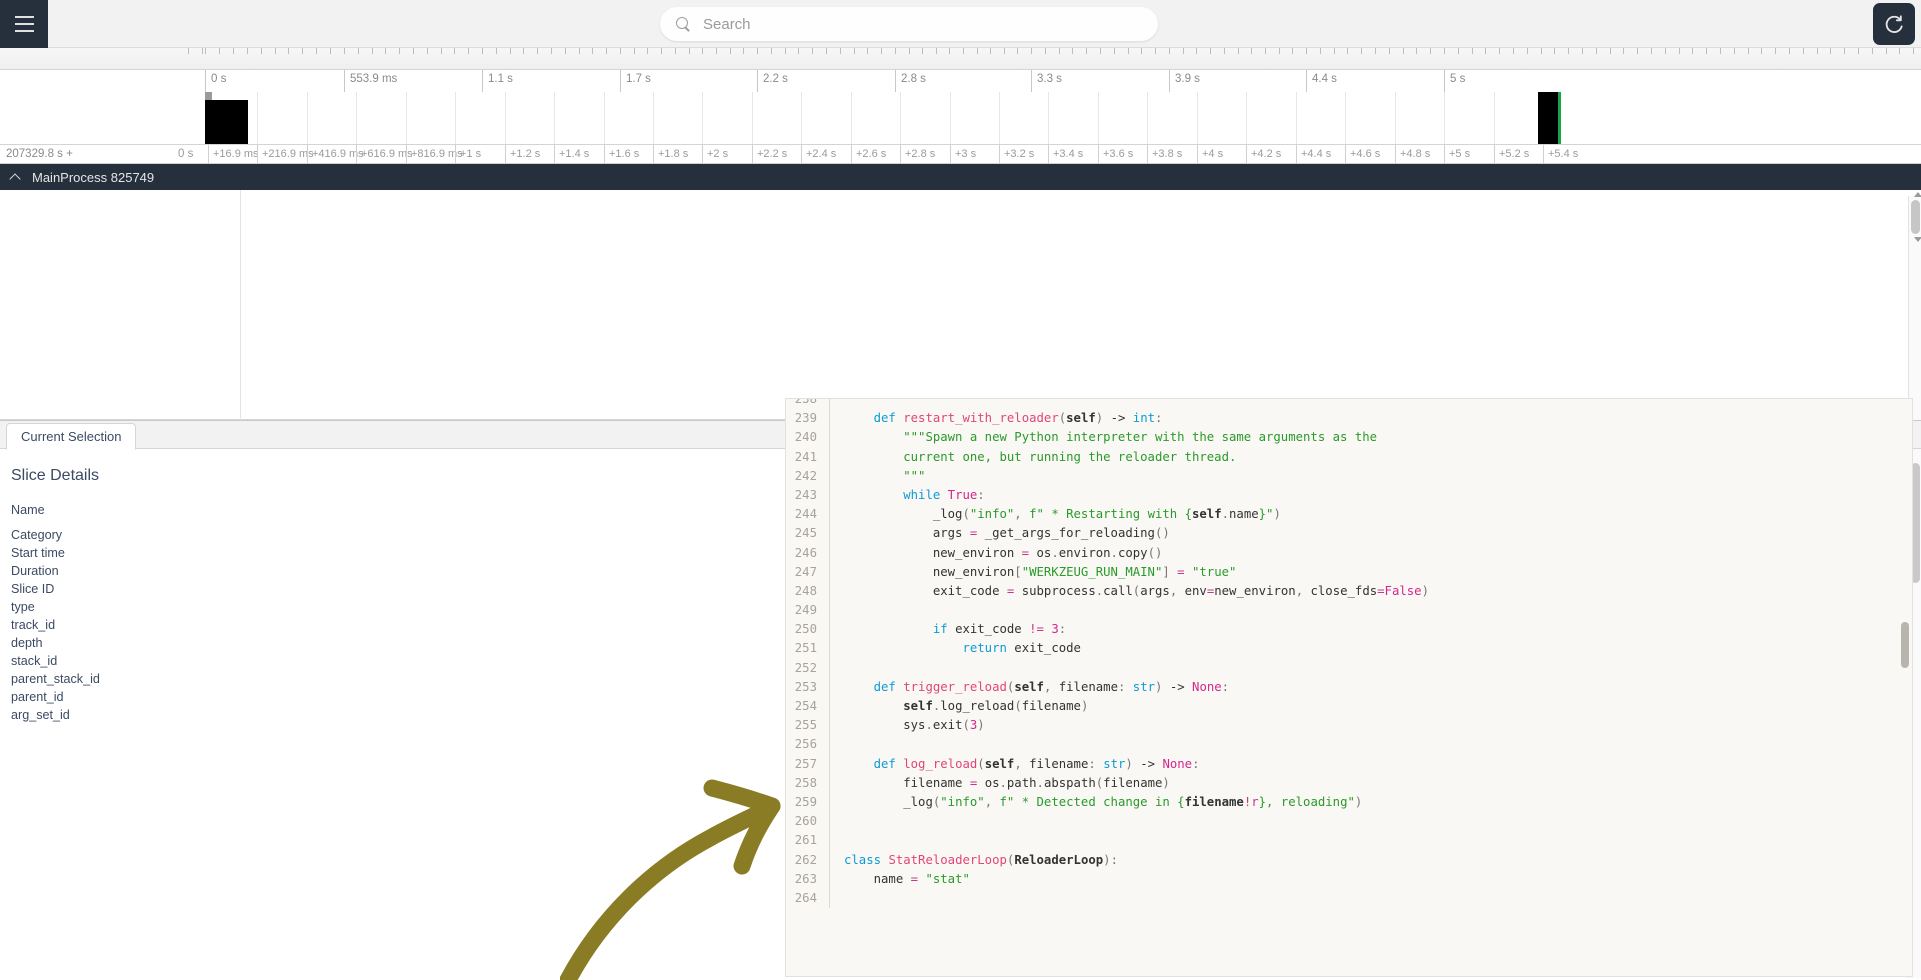 This screenshot has width=1921, height=980. Describe the element at coordinates (1058, 590) in the screenshot. I see `code-token: subprocess` at that location.